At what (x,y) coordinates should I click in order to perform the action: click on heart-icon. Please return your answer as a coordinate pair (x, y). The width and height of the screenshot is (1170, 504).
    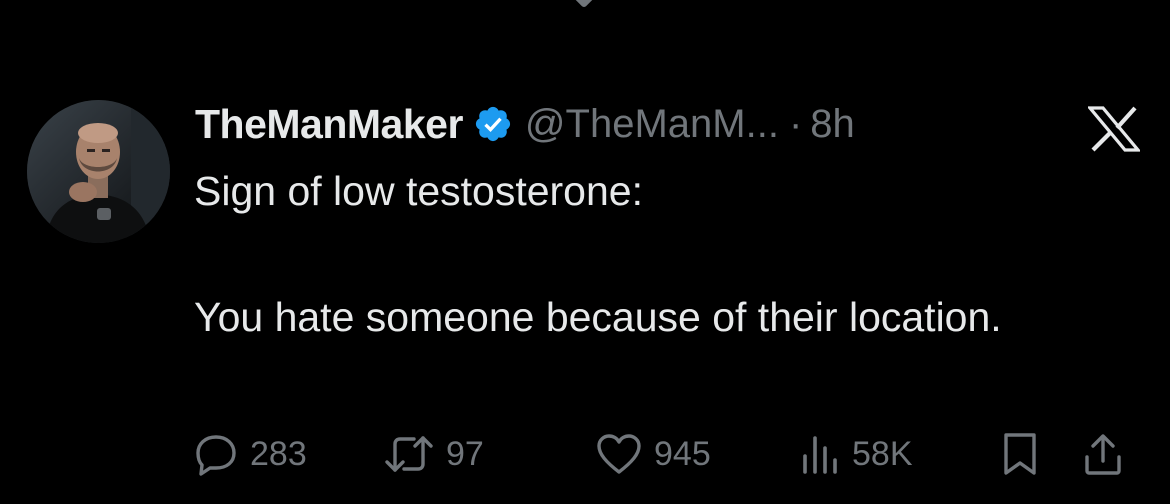
    Looking at the image, I should click on (619, 454).